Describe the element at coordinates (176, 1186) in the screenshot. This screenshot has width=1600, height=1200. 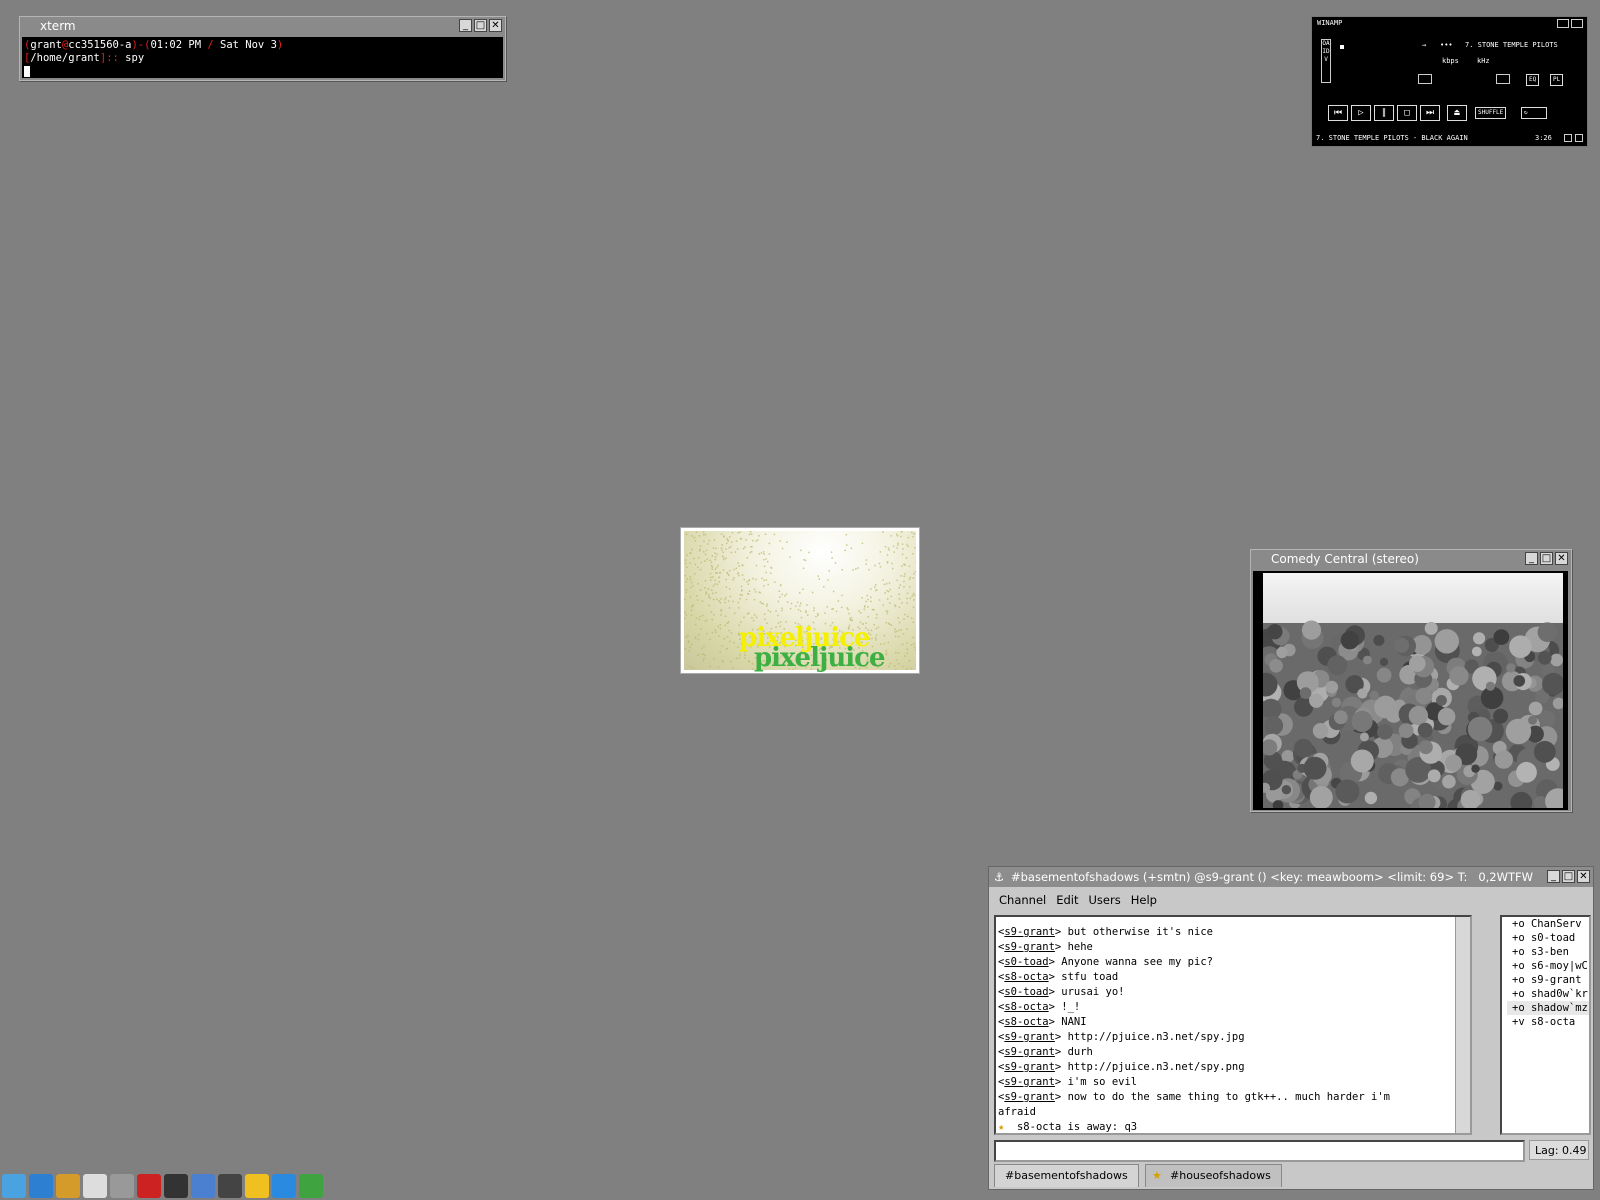
I see `terminal-icon` at that location.